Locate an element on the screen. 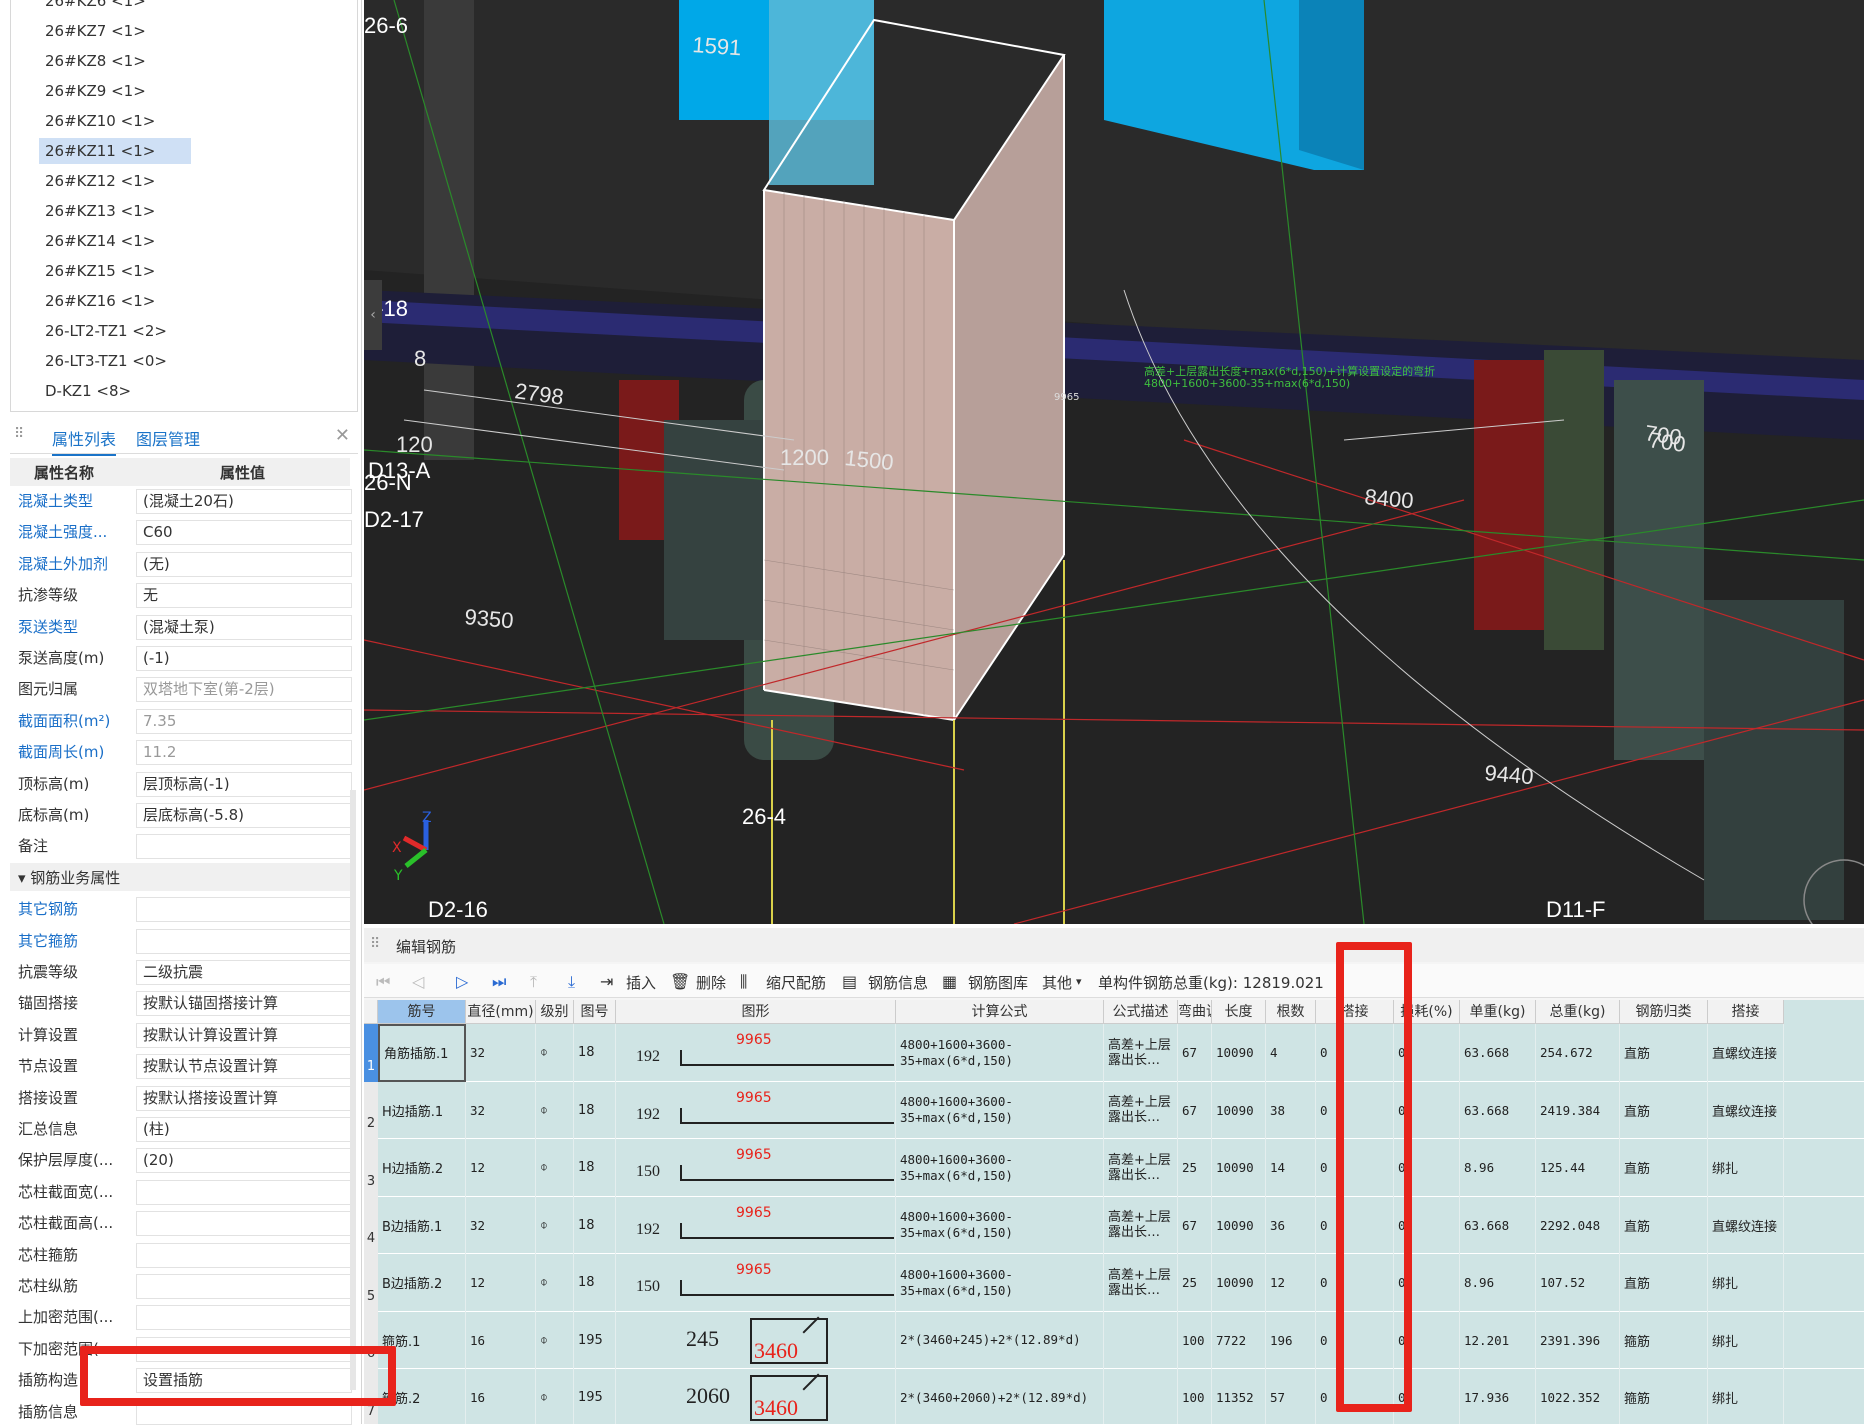  column-header: 级别 is located at coordinates (555, 1012).